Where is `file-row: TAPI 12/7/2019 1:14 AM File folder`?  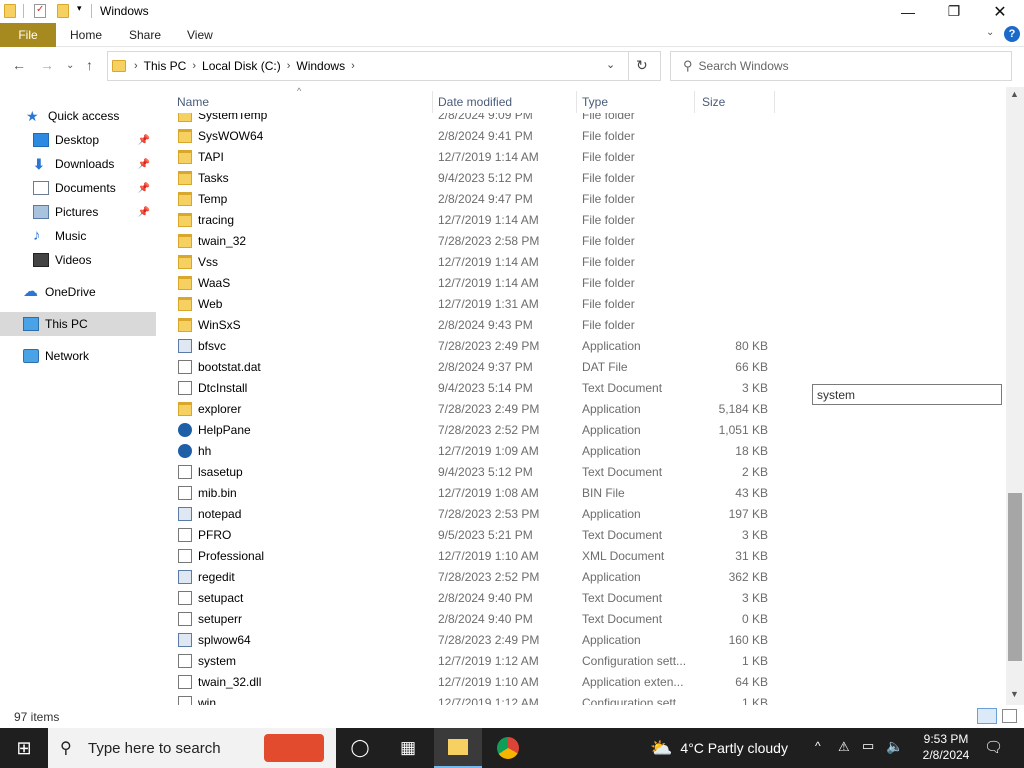
file-row: TAPI 12/7/2019 1:14 AM File folder is located at coordinates (481, 157).